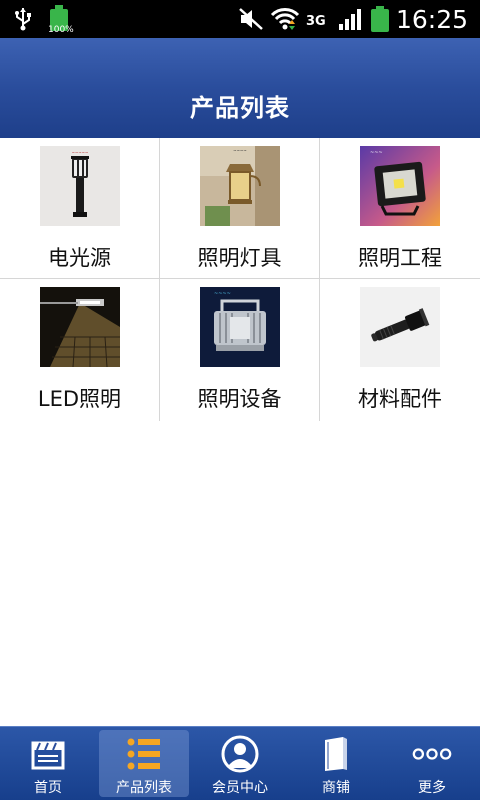 The image size is (480, 800). I want to click on clock: 16:25, so click(432, 19).